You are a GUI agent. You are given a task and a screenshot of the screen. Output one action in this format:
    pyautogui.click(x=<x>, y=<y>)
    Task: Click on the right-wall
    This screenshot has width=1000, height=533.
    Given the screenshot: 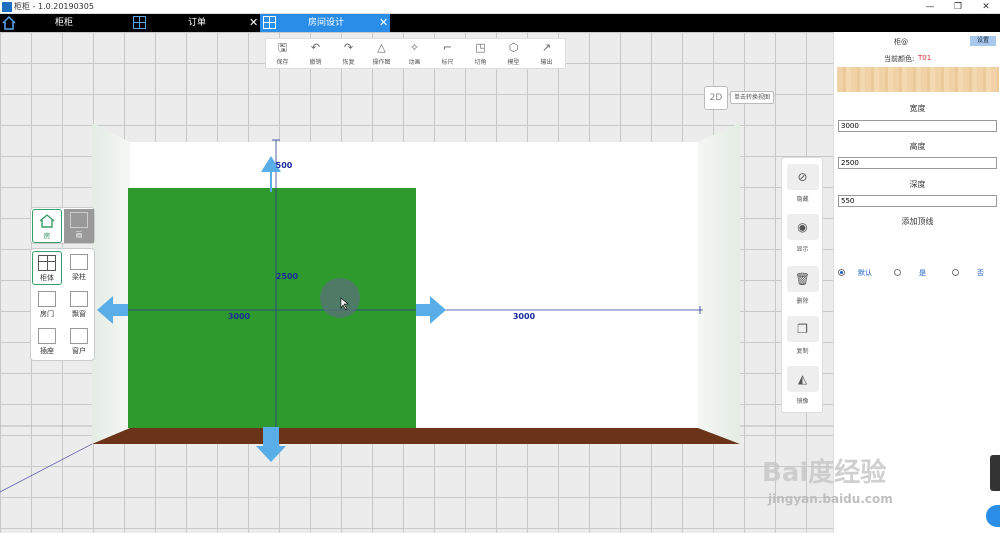 What is the action you would take?
    pyautogui.click(x=719, y=283)
    